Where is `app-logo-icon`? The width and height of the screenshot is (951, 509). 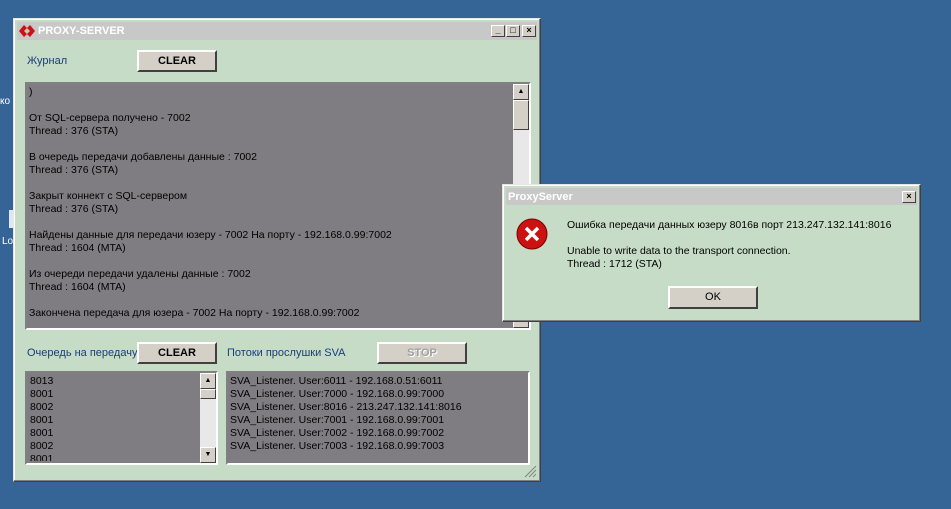 app-logo-icon is located at coordinates (27, 31).